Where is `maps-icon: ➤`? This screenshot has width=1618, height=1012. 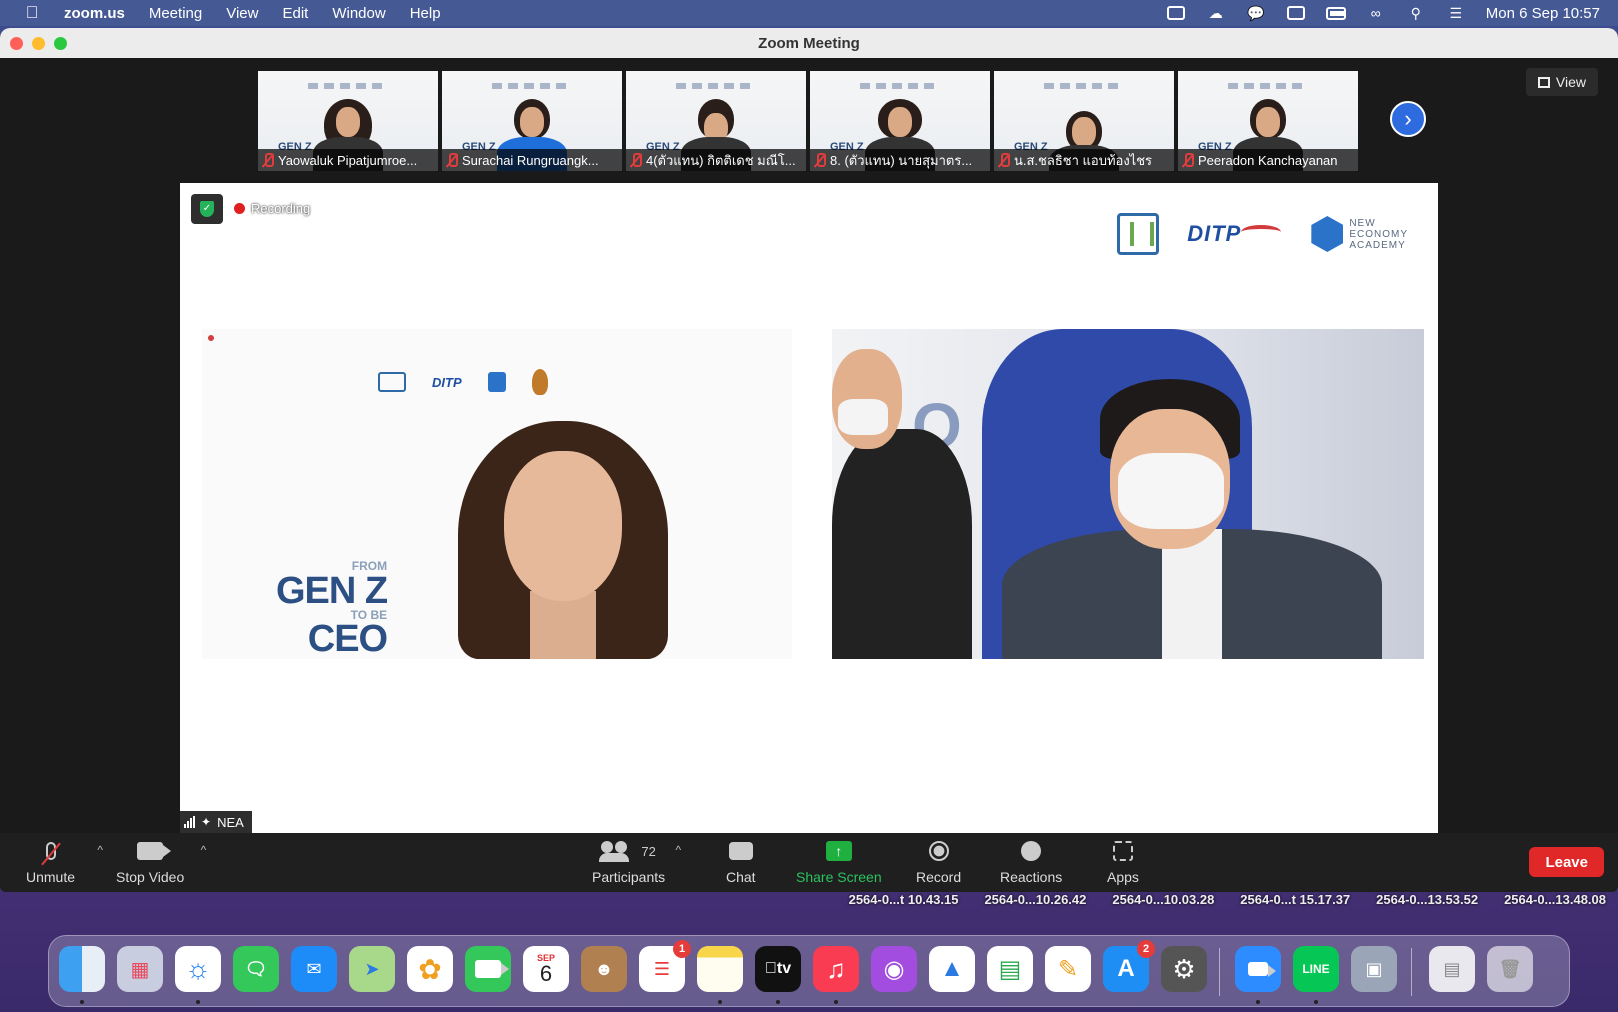 maps-icon: ➤ is located at coordinates (372, 969).